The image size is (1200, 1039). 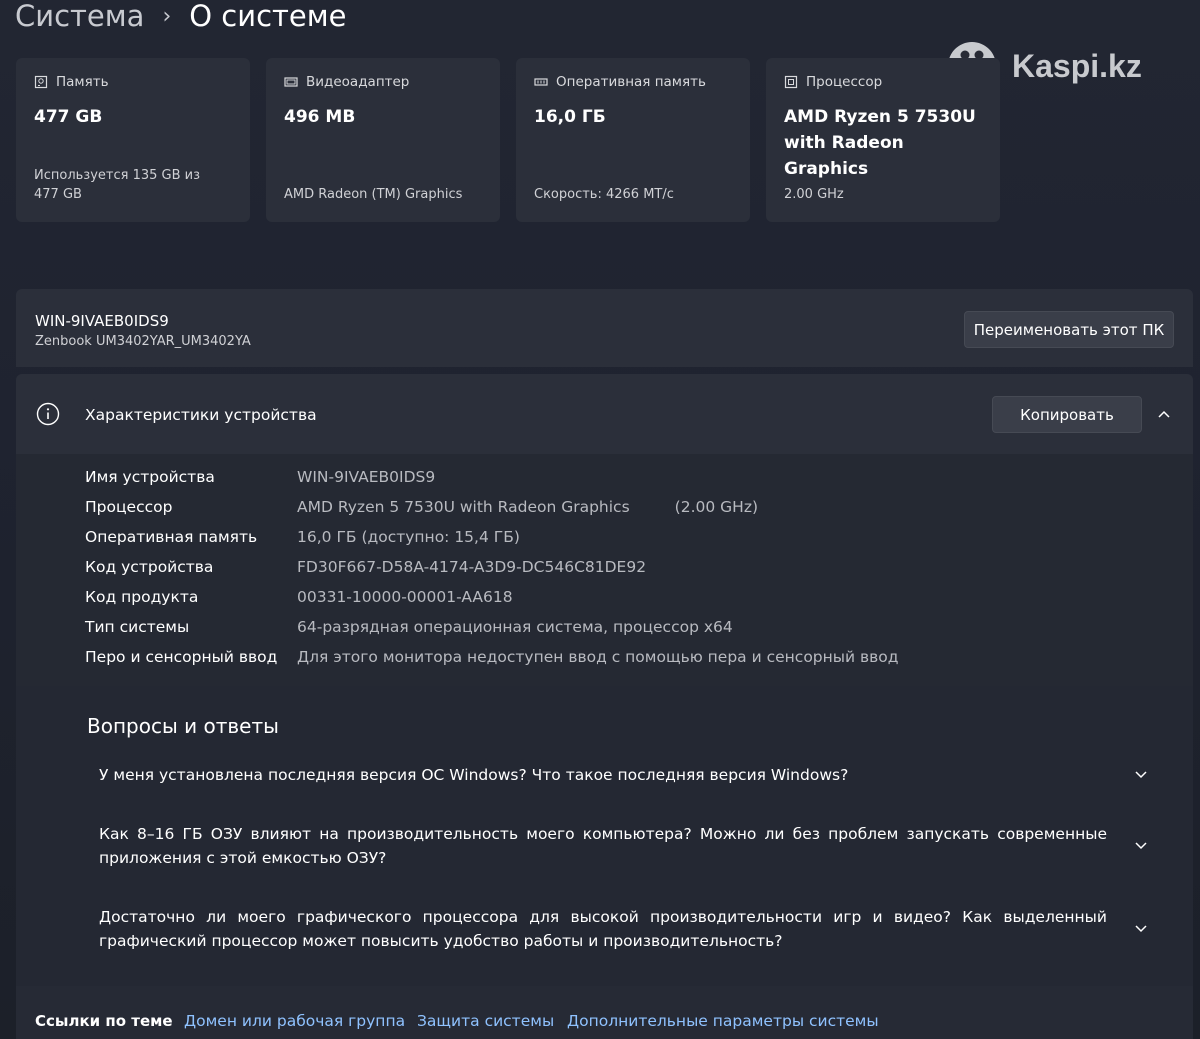 I want to click on spec-value-extra: (2.00 GHz), so click(x=716, y=507).